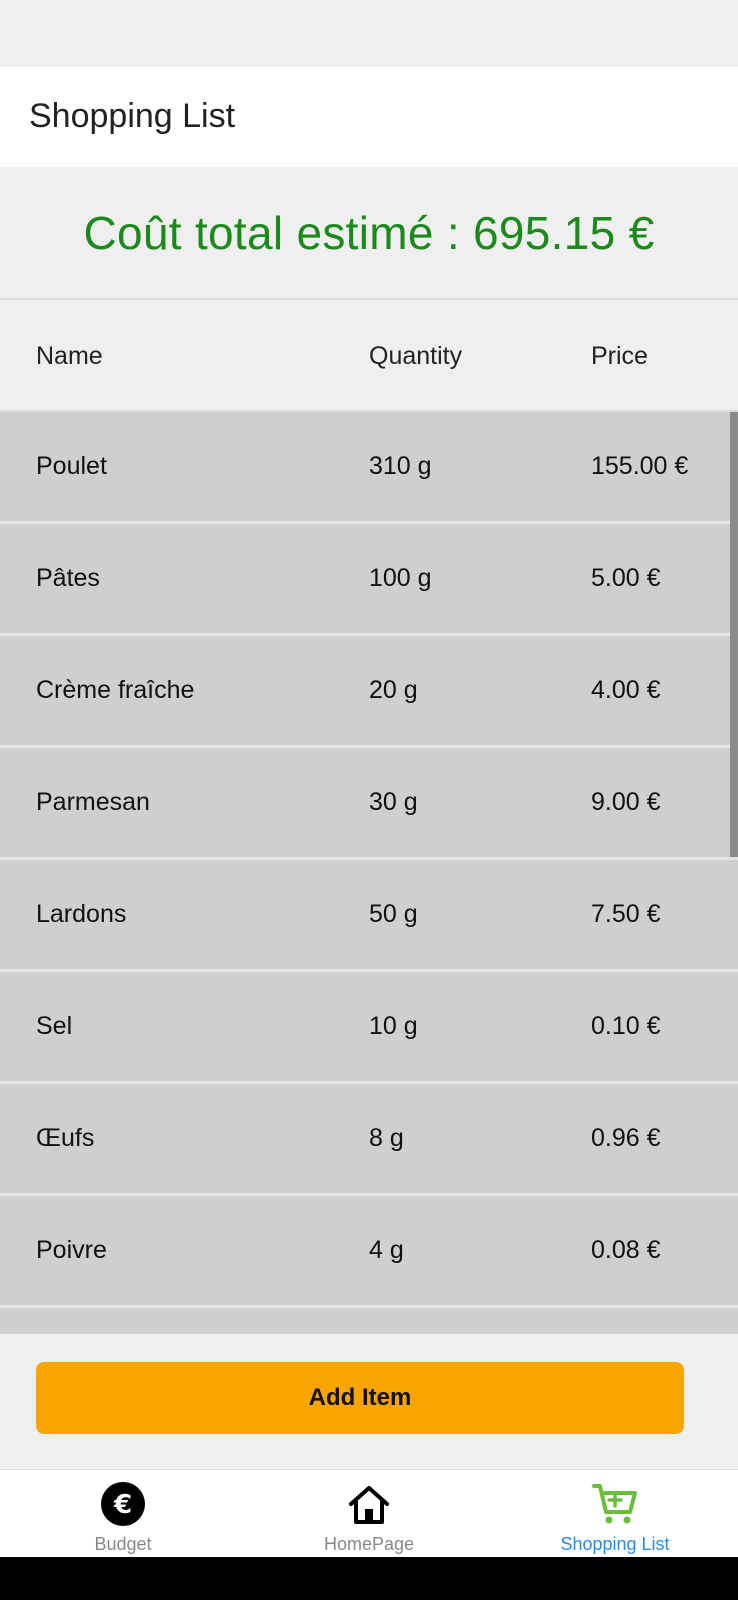  What do you see at coordinates (626, 802) in the screenshot?
I see `item-price: 9.00 €` at bounding box center [626, 802].